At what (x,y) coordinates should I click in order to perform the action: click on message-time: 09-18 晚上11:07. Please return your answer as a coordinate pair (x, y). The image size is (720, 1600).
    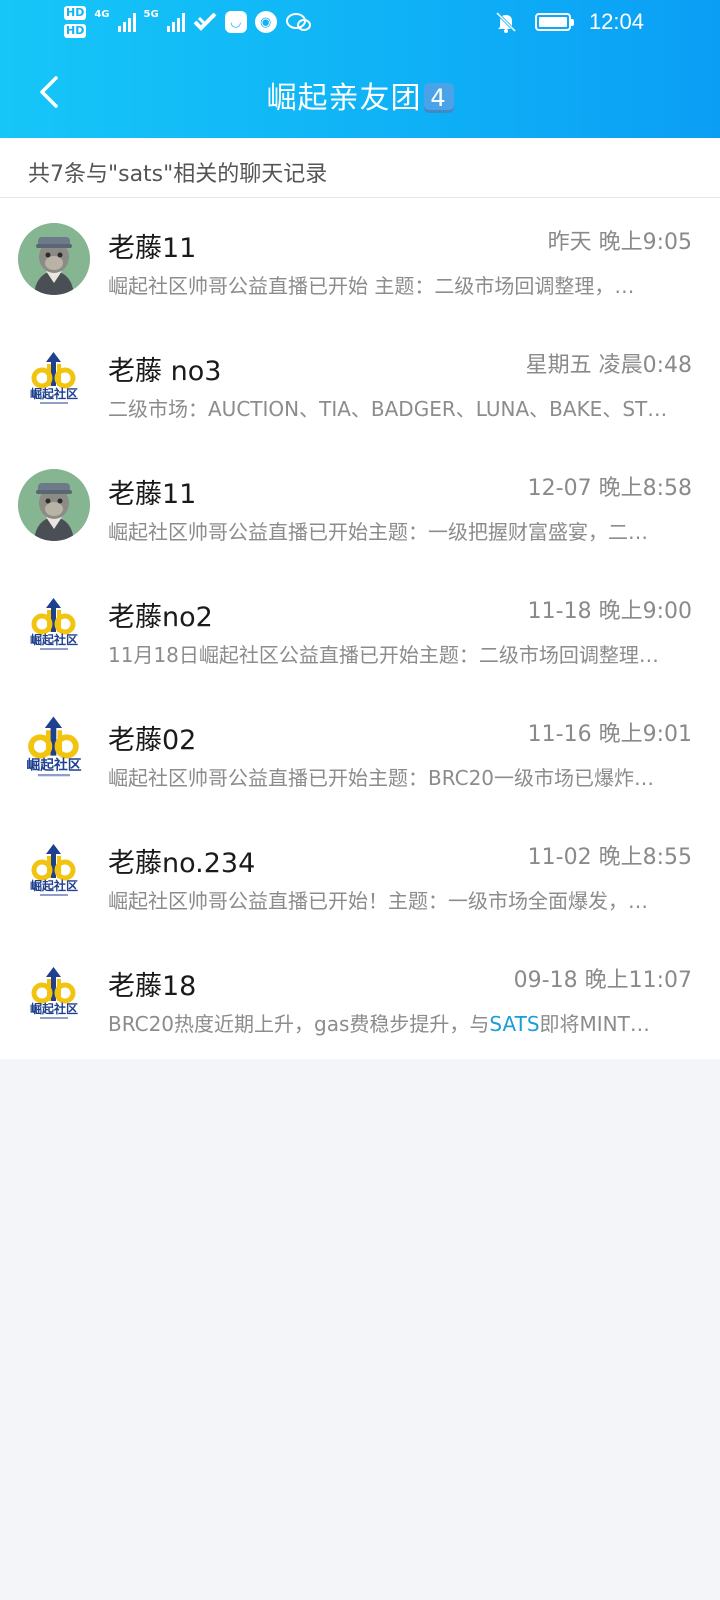
    Looking at the image, I should click on (602, 980).